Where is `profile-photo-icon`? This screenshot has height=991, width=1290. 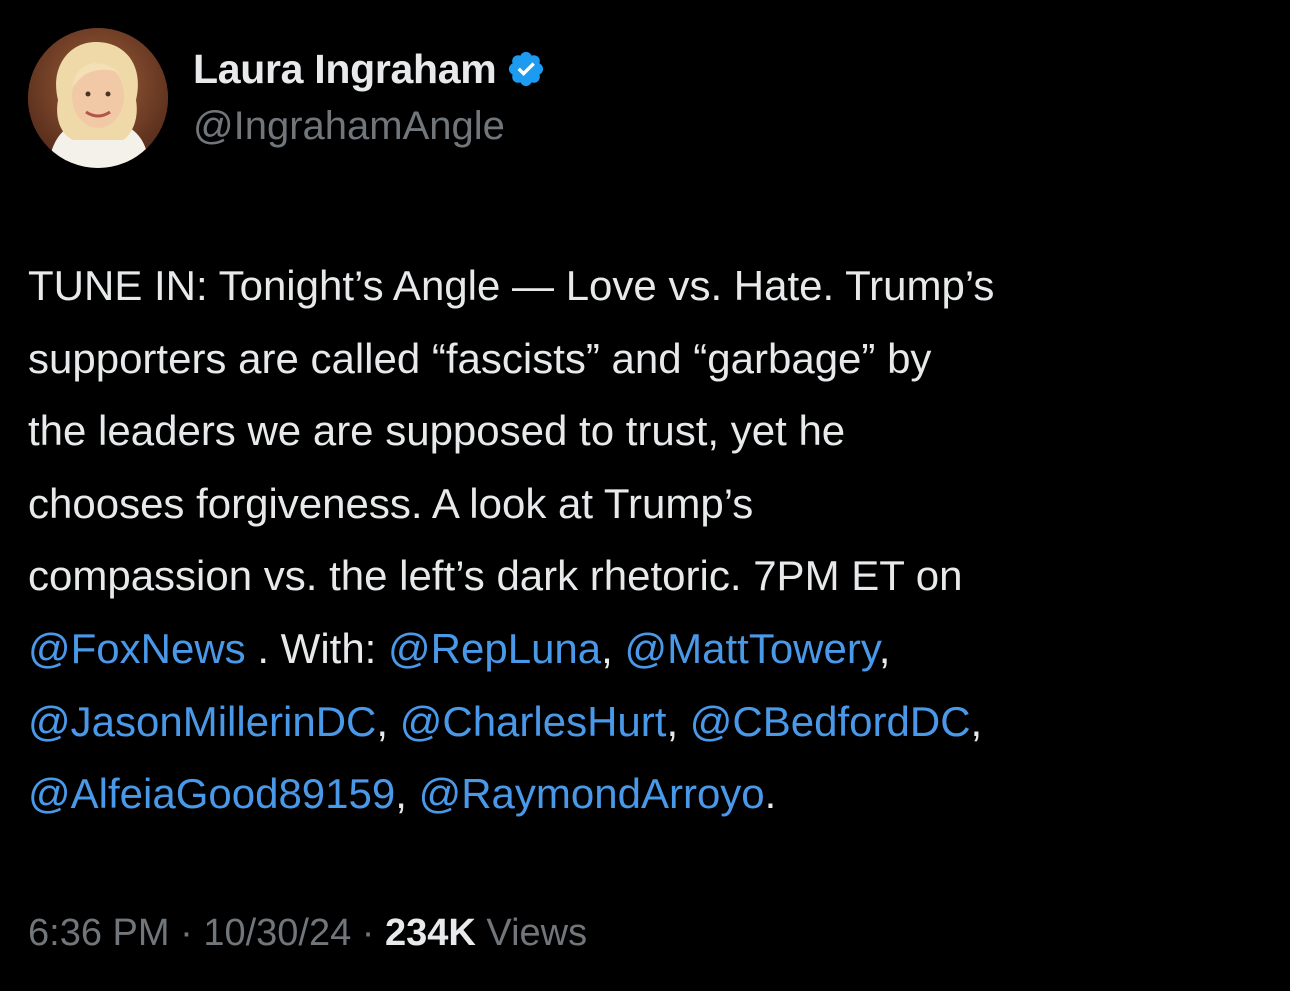 profile-photo-icon is located at coordinates (98, 98).